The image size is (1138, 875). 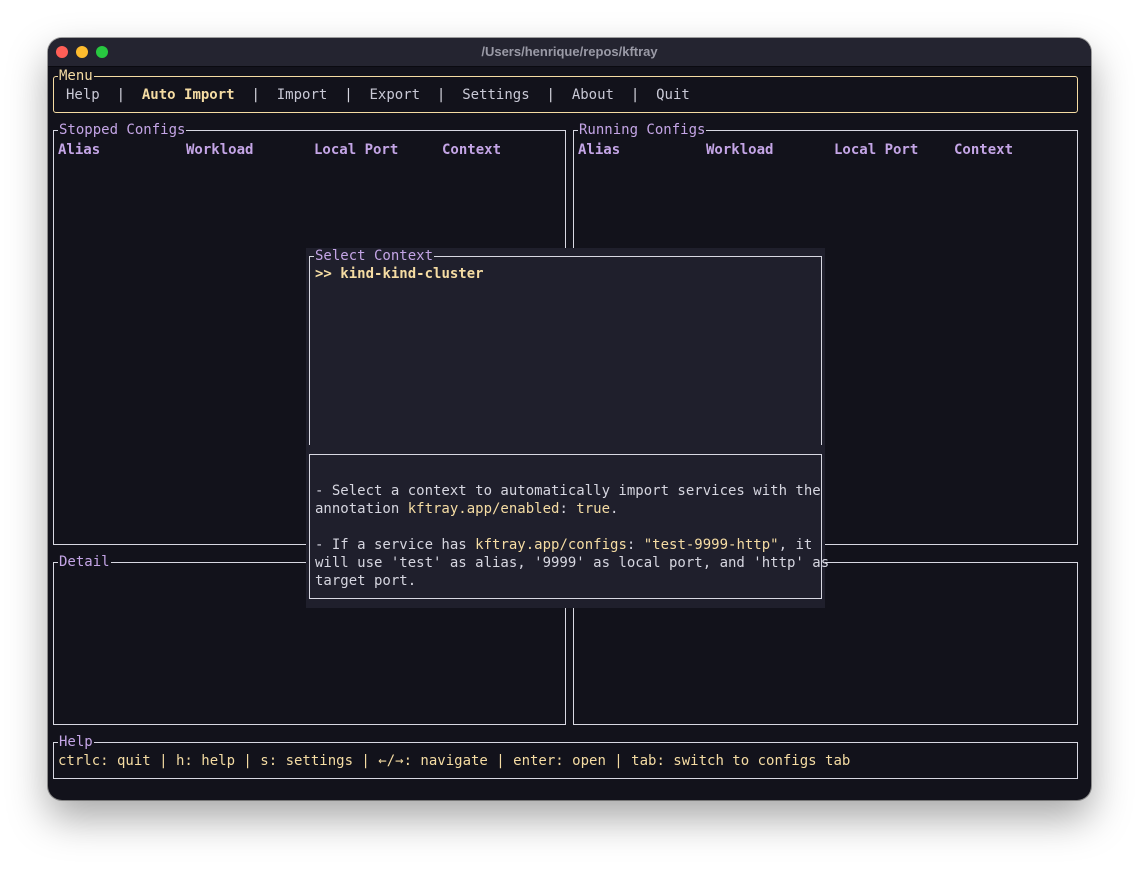 What do you see at coordinates (361, 509) in the screenshot?
I see `info-text: annotation` at bounding box center [361, 509].